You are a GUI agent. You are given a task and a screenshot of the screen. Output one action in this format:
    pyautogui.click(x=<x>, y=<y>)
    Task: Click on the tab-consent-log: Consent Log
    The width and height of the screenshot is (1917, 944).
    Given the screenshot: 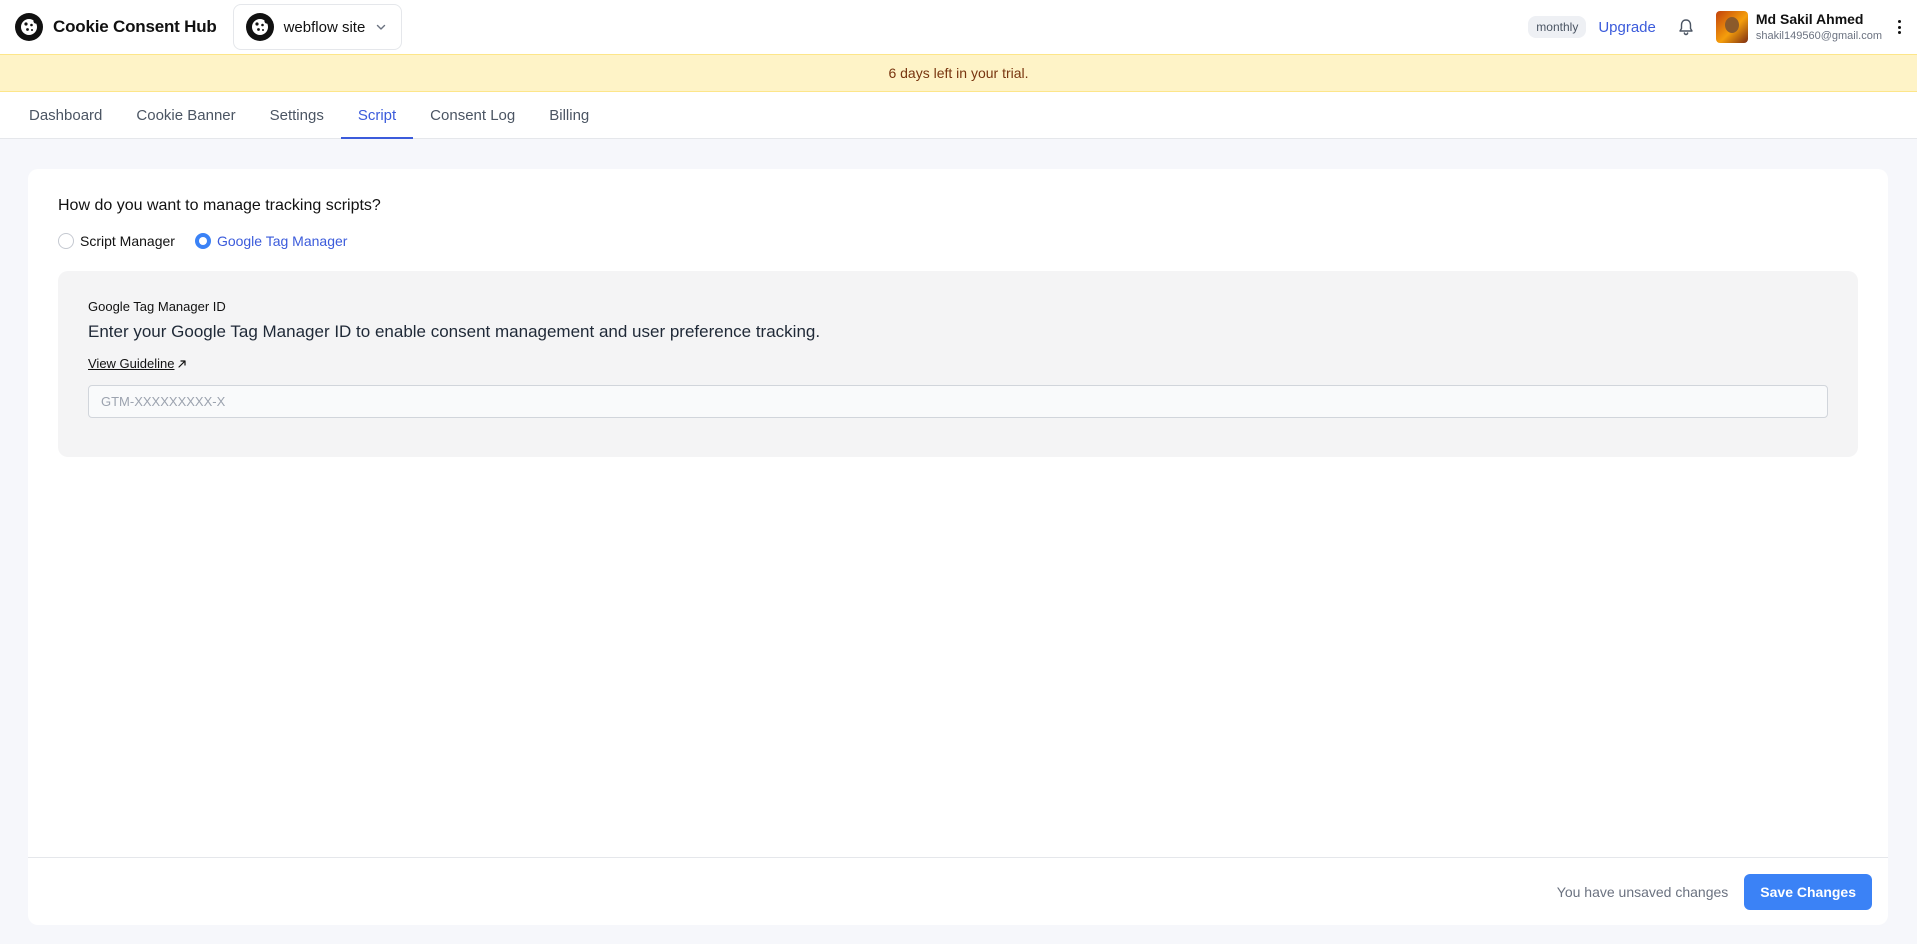 What is the action you would take?
    pyautogui.click(x=472, y=115)
    